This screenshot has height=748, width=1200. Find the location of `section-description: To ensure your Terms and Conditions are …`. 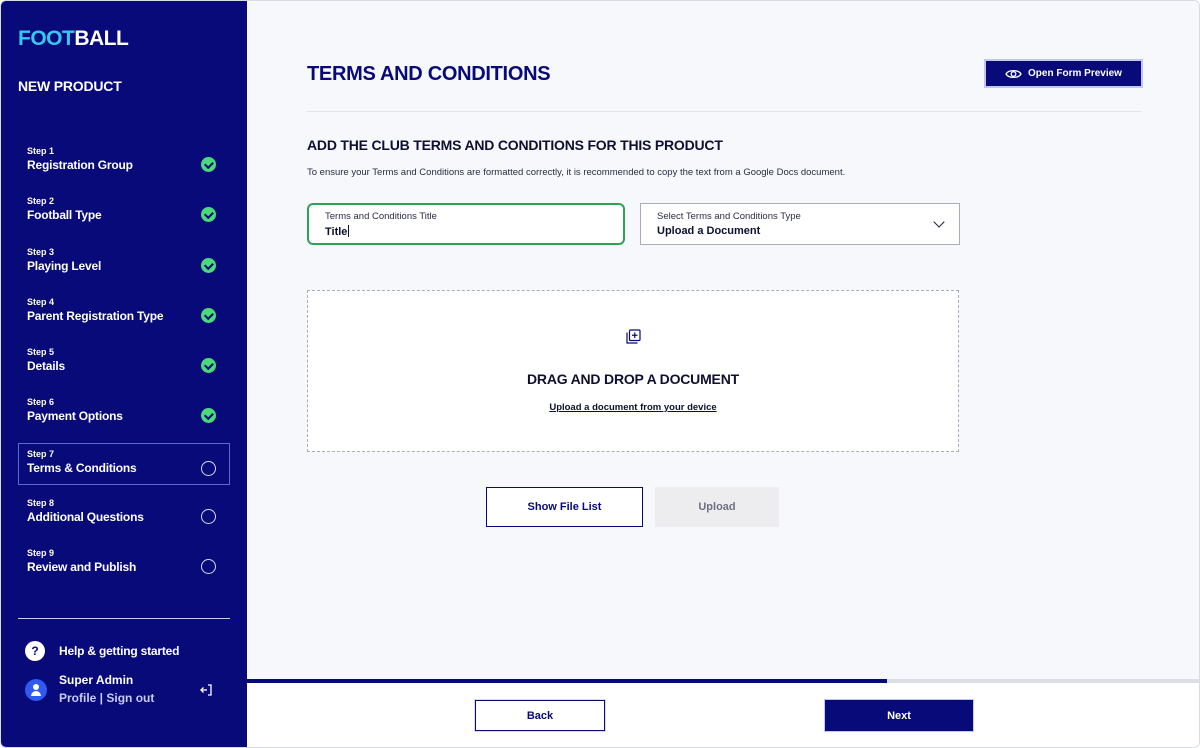

section-description: To ensure your Terms and Conditions are … is located at coordinates (576, 172).